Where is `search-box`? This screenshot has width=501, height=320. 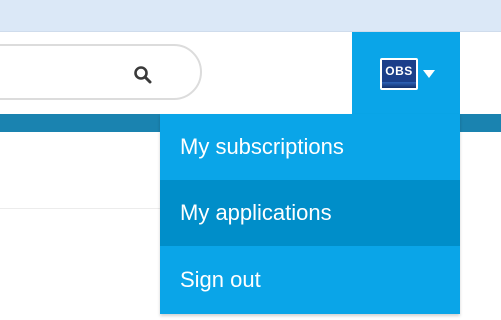 search-box is located at coordinates (101, 72).